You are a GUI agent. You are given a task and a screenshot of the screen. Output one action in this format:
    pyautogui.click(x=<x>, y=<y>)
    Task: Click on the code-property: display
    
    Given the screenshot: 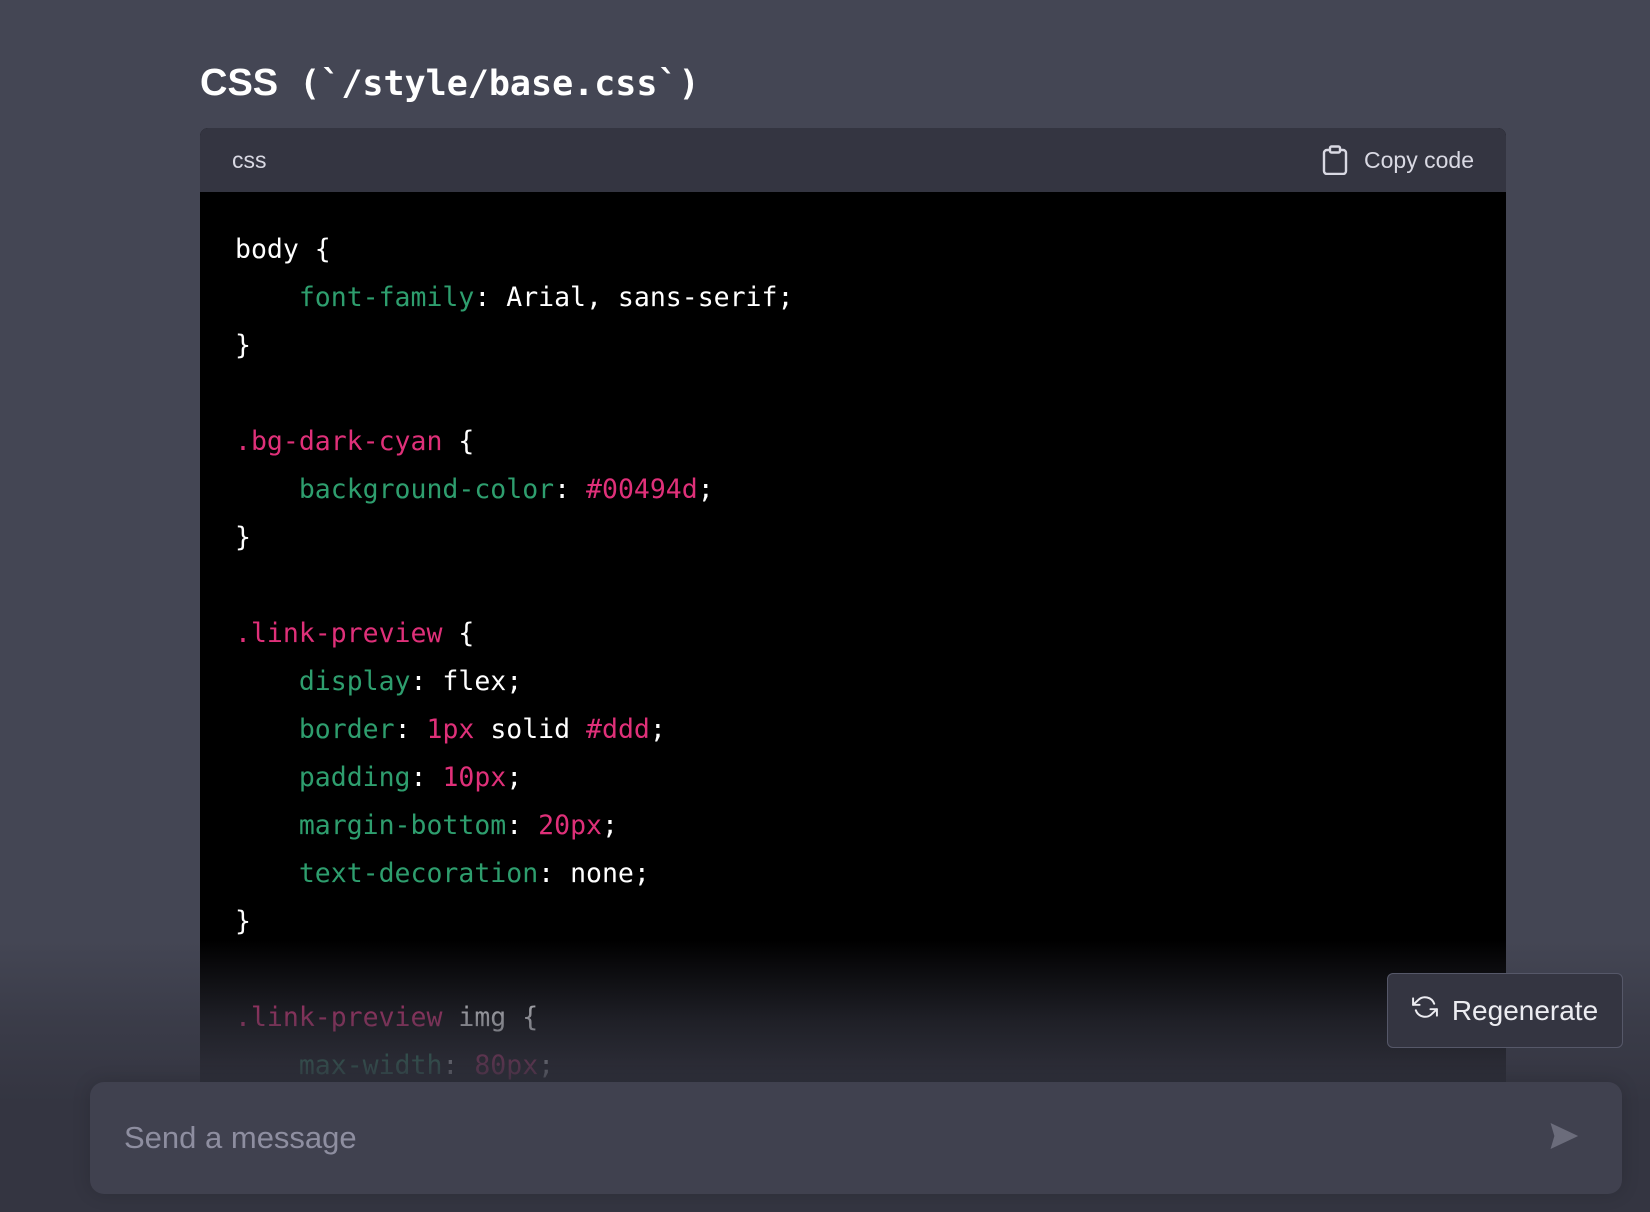 What is the action you would take?
    pyautogui.click(x=354, y=681)
    